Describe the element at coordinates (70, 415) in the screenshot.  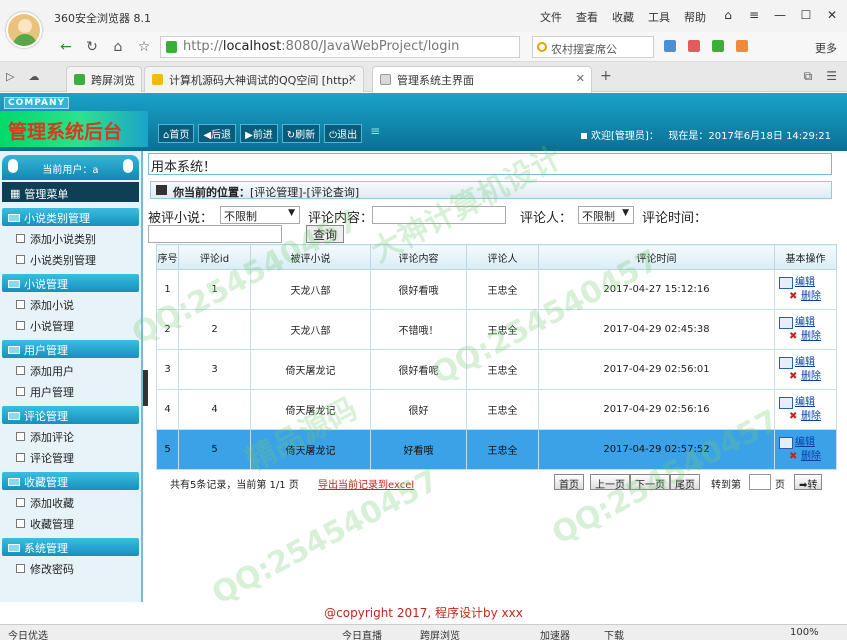
I see `sidebar-group-header: 评论管理` at that location.